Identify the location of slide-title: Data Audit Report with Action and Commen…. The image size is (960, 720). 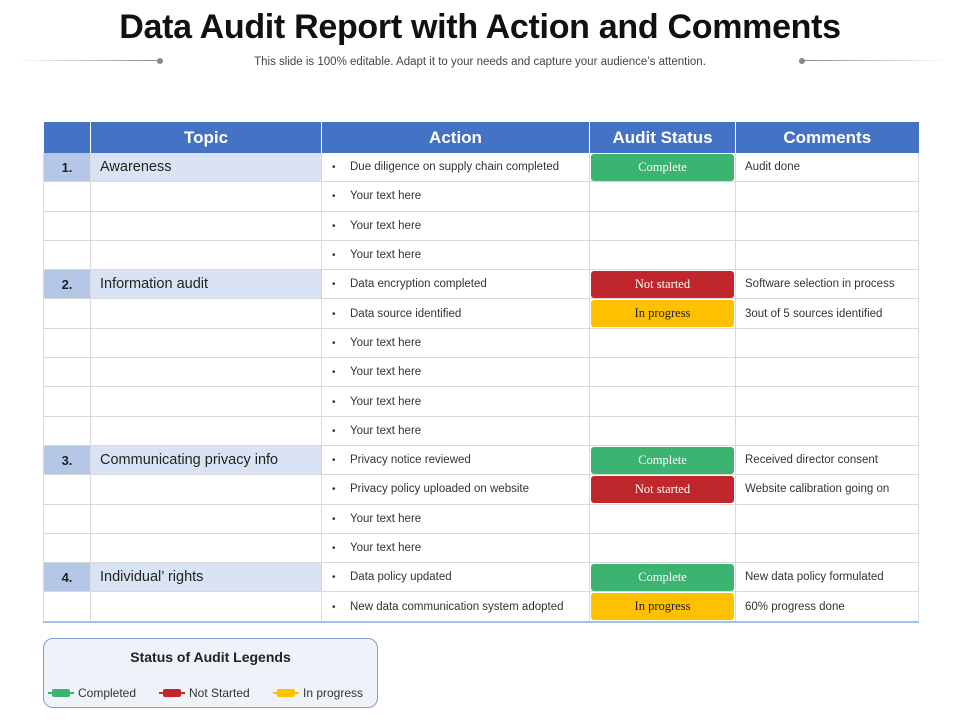
(480, 27).